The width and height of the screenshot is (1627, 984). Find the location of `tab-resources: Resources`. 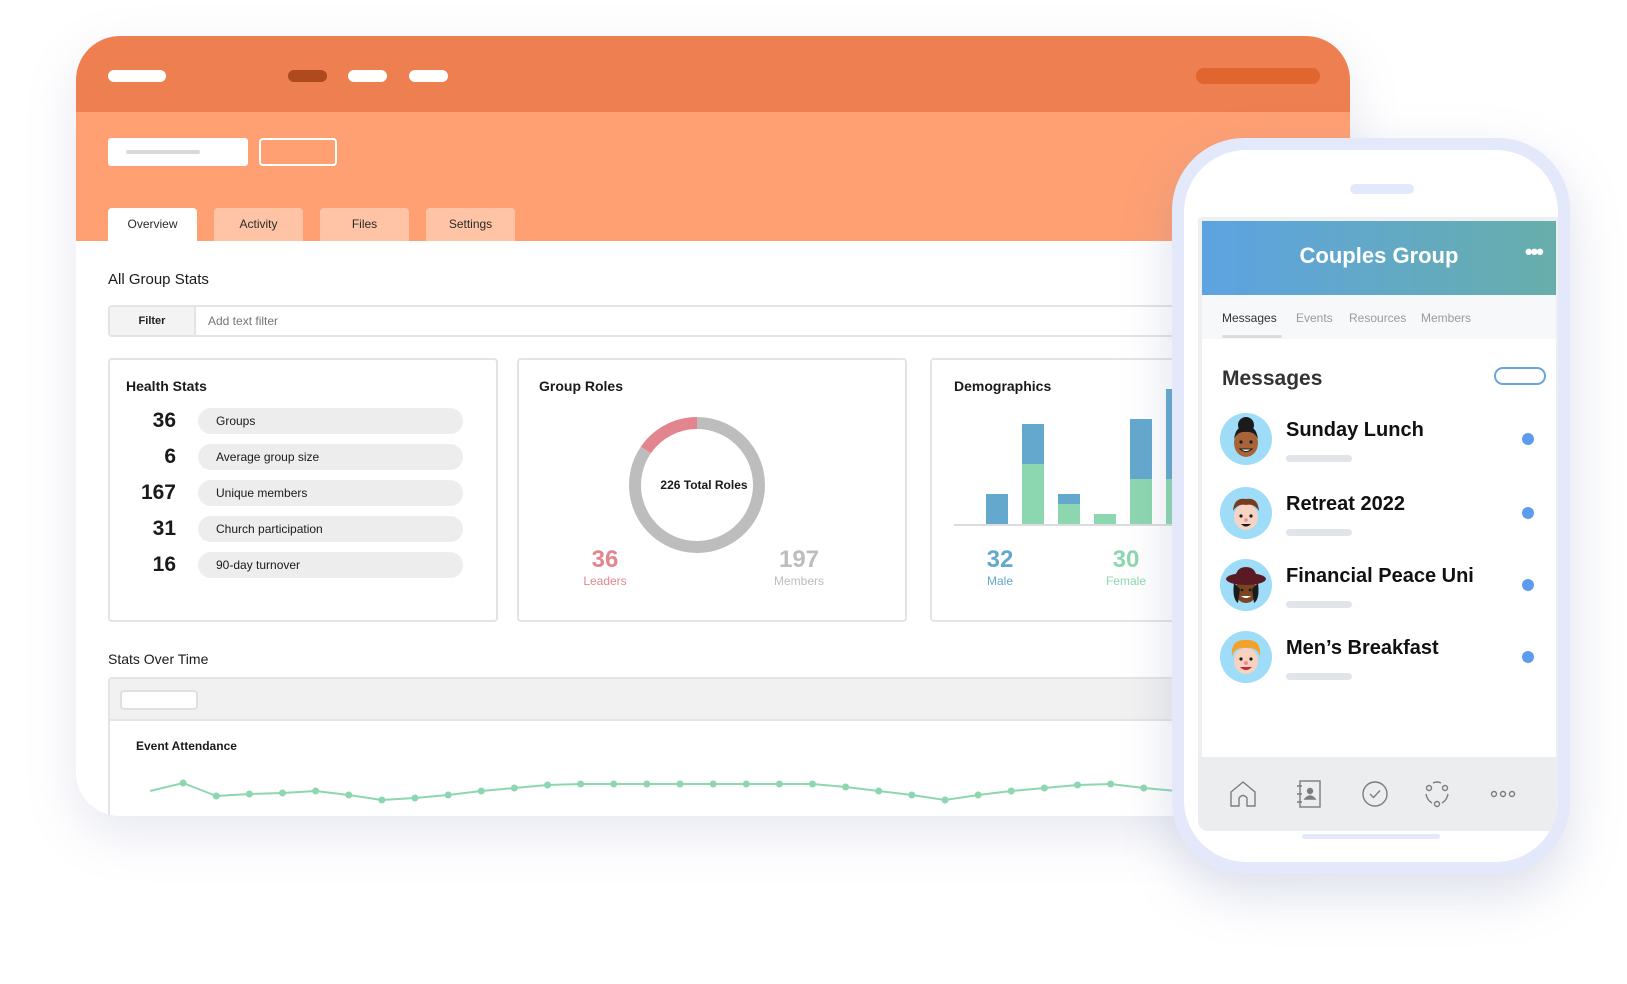

tab-resources: Resources is located at coordinates (1377, 318).